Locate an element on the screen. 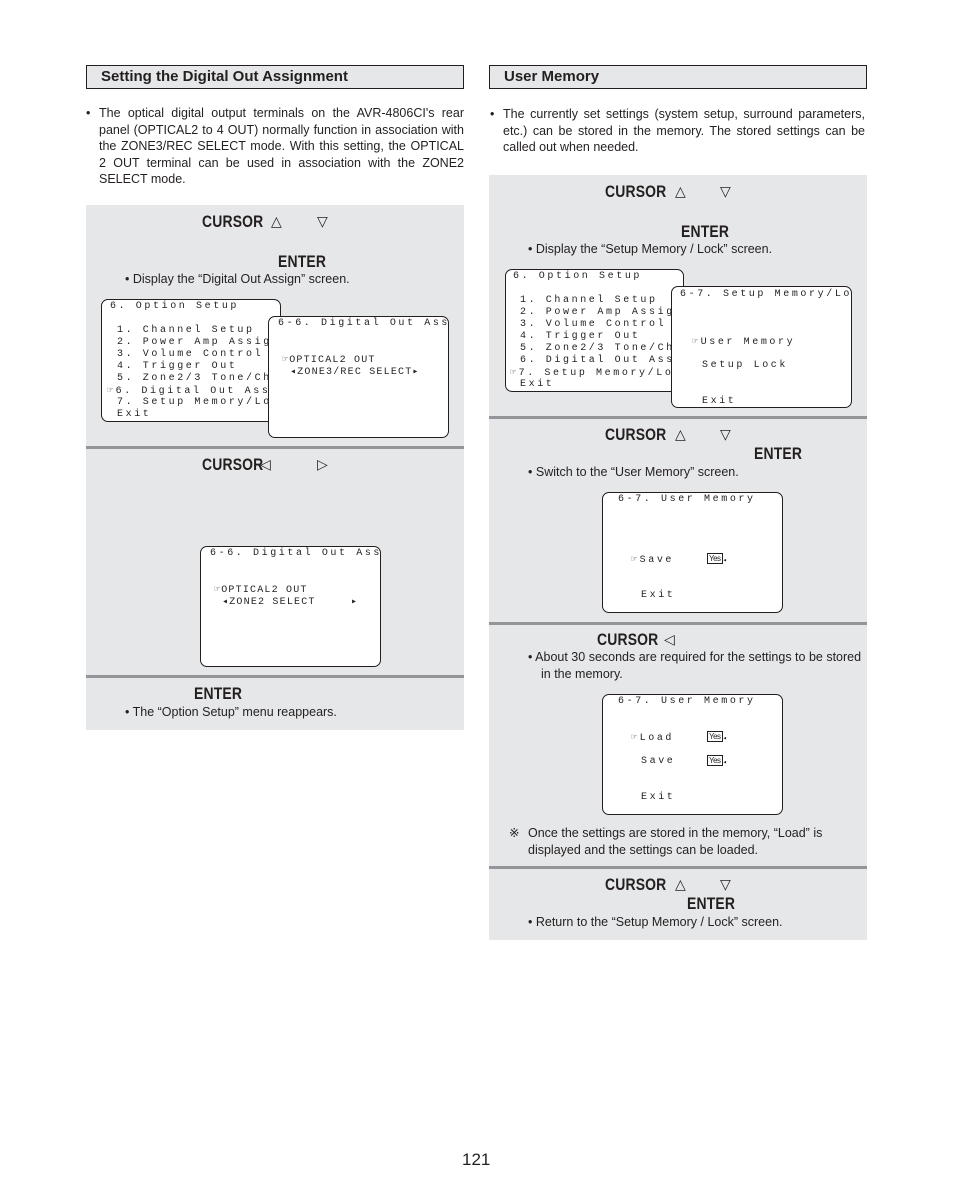 The image size is (954, 1199). note-text: The “Option Setup” menu reappears. is located at coordinates (234, 712).